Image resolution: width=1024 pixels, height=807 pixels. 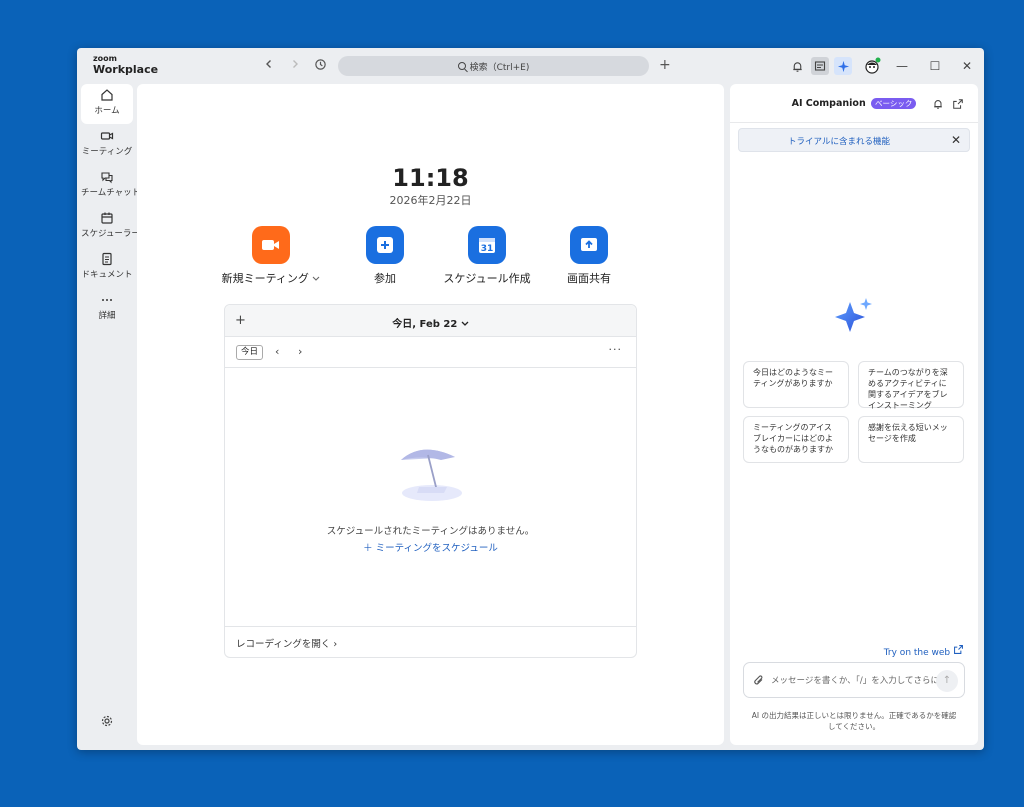 I want to click on schedule-button: 31, so click(x=487, y=245).